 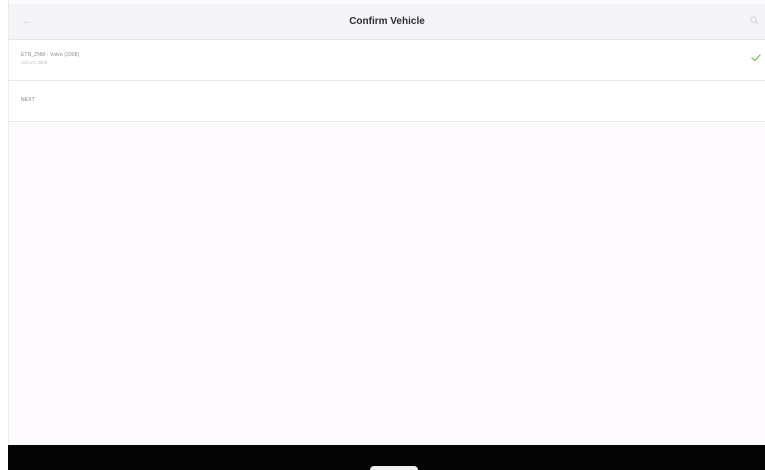 I want to click on system-navigation-bar, so click(x=386, y=457).